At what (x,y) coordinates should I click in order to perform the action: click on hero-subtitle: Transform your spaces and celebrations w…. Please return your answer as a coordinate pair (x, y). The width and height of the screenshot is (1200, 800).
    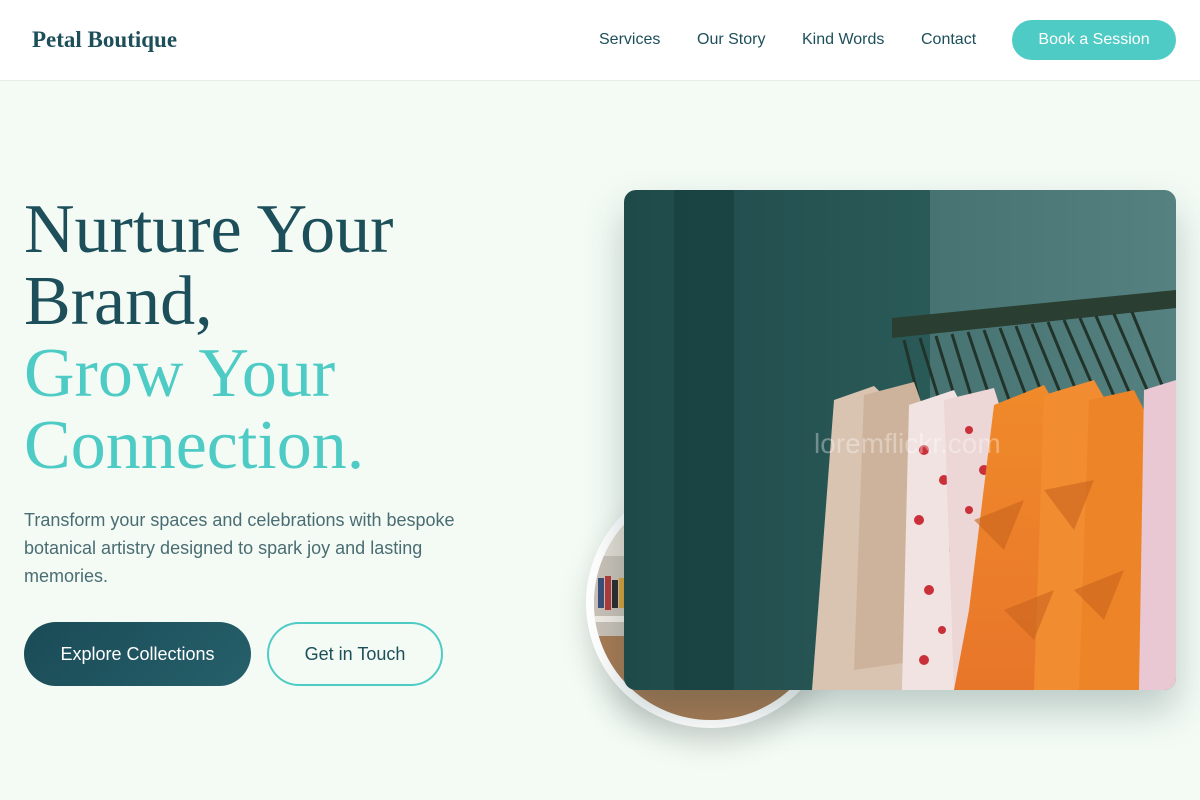
    Looking at the image, I should click on (239, 548).